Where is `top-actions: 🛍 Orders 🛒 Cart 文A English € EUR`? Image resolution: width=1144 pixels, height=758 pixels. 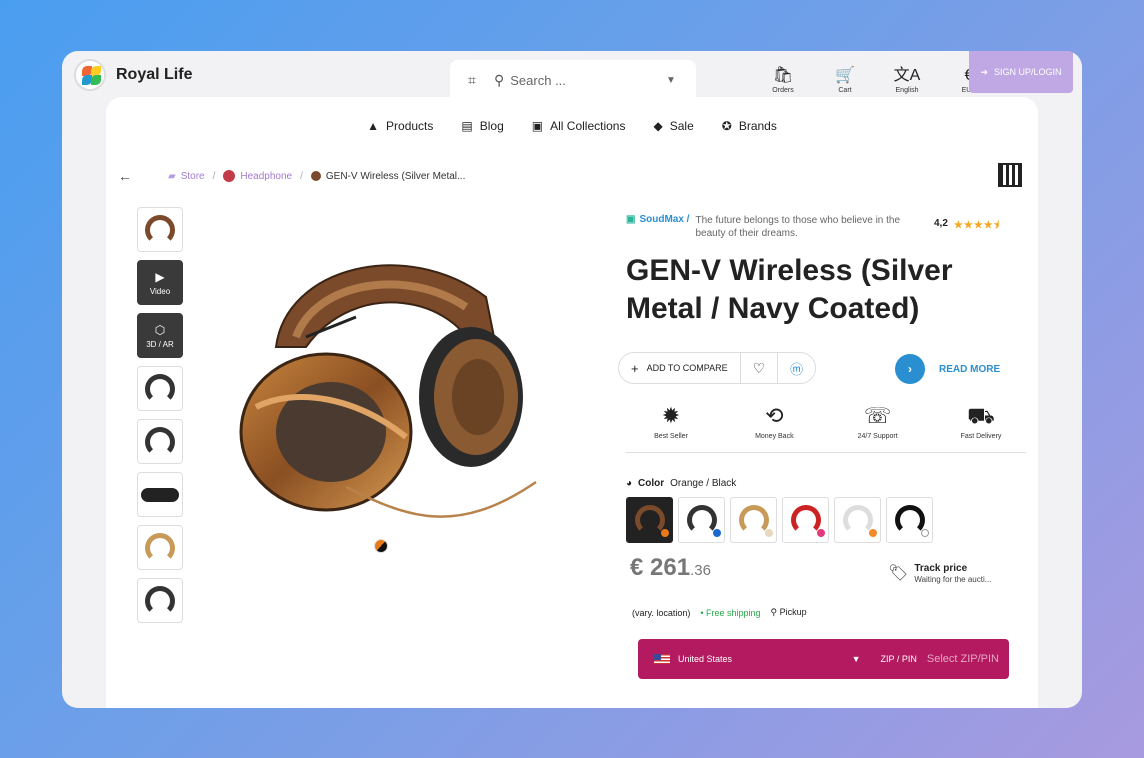 top-actions: 🛍 Orders 🛒 Cart 文A English € EUR is located at coordinates (876, 79).